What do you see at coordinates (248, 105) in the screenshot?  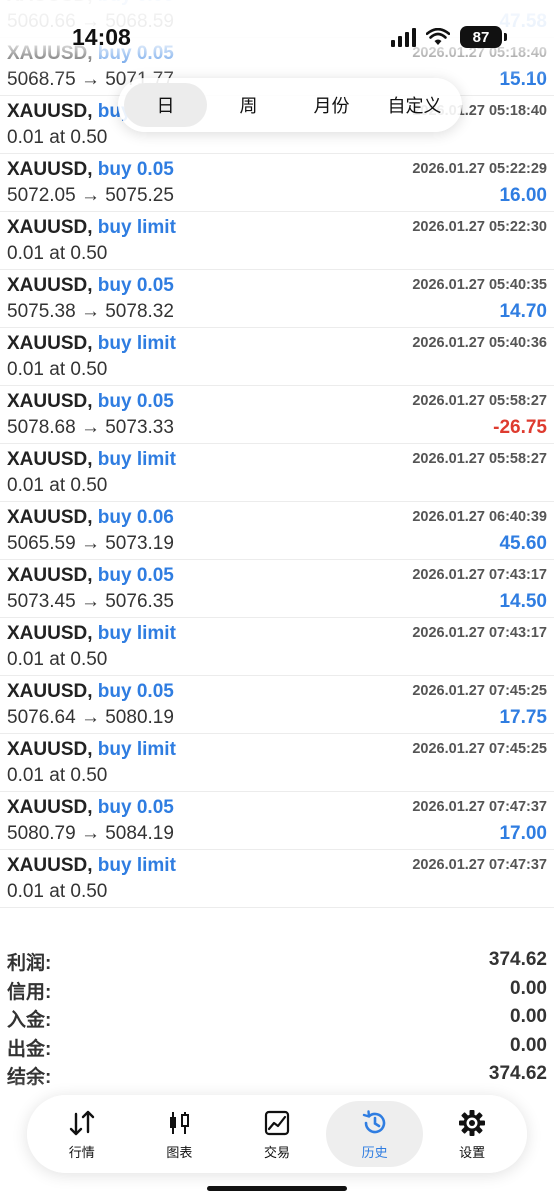 I see `tab-week: 周` at bounding box center [248, 105].